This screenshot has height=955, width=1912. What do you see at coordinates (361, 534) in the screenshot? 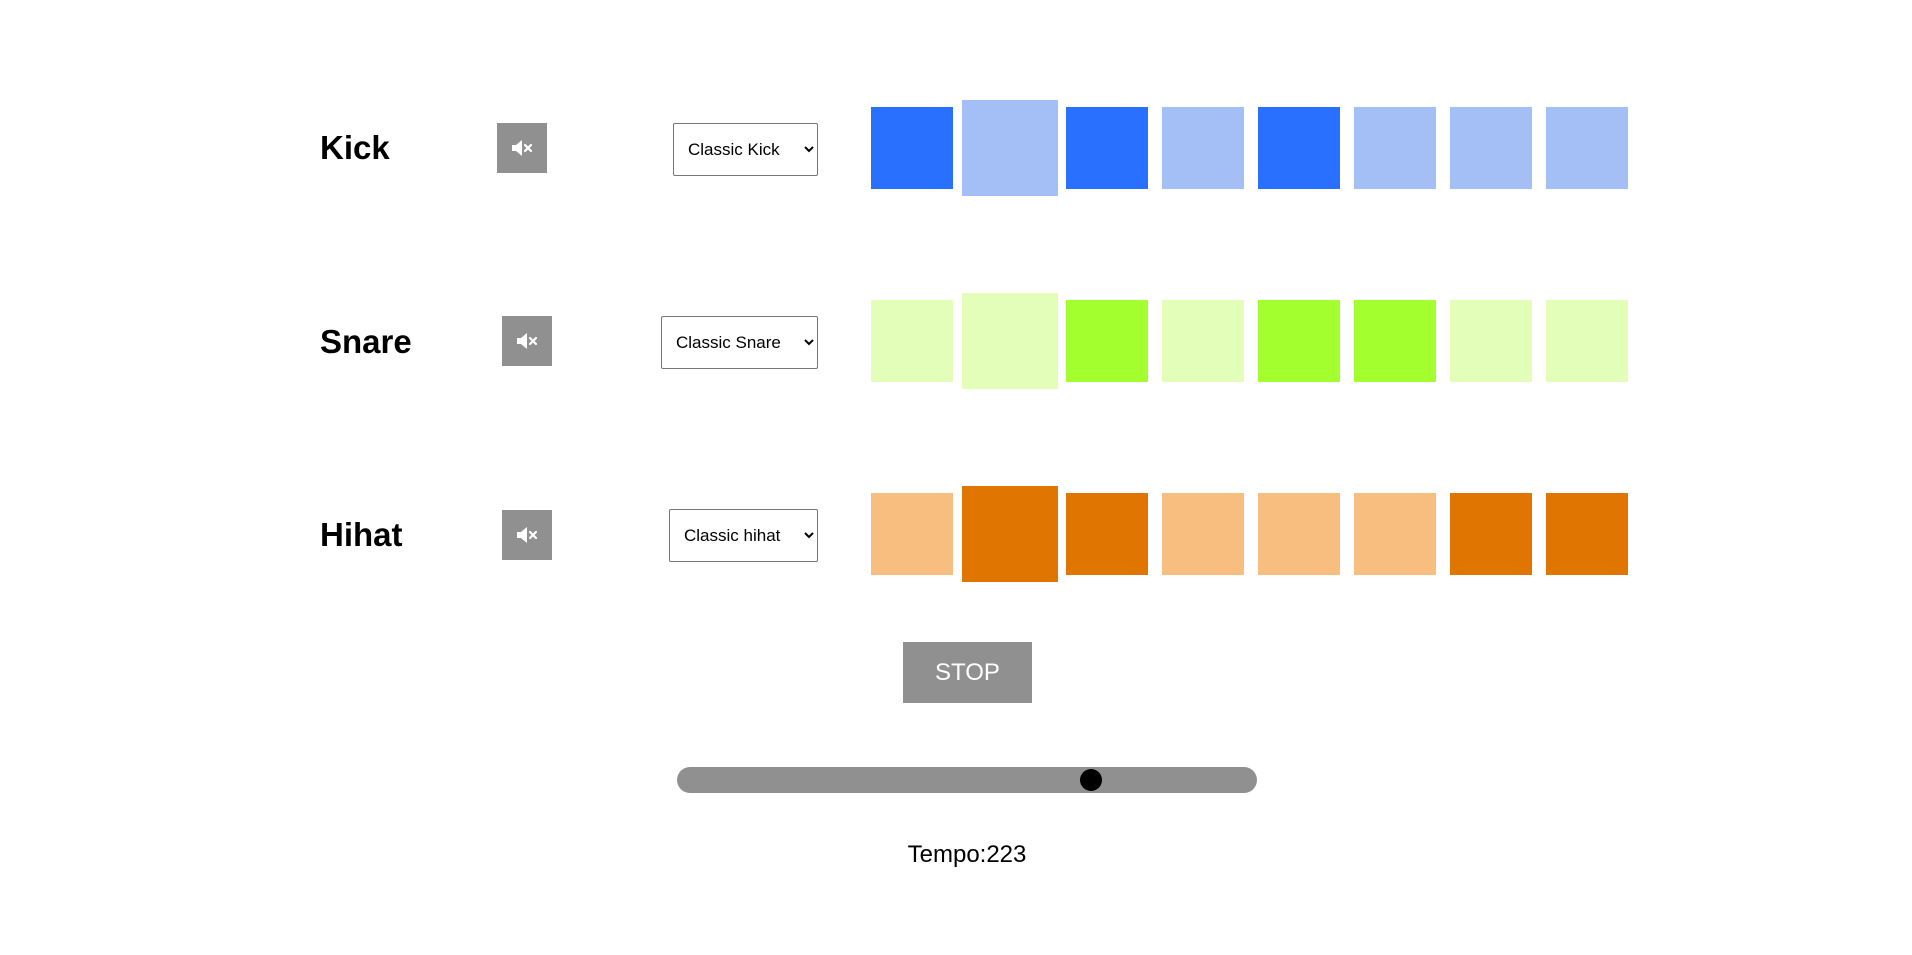
I see `track-name-hihat: Hihat` at bounding box center [361, 534].